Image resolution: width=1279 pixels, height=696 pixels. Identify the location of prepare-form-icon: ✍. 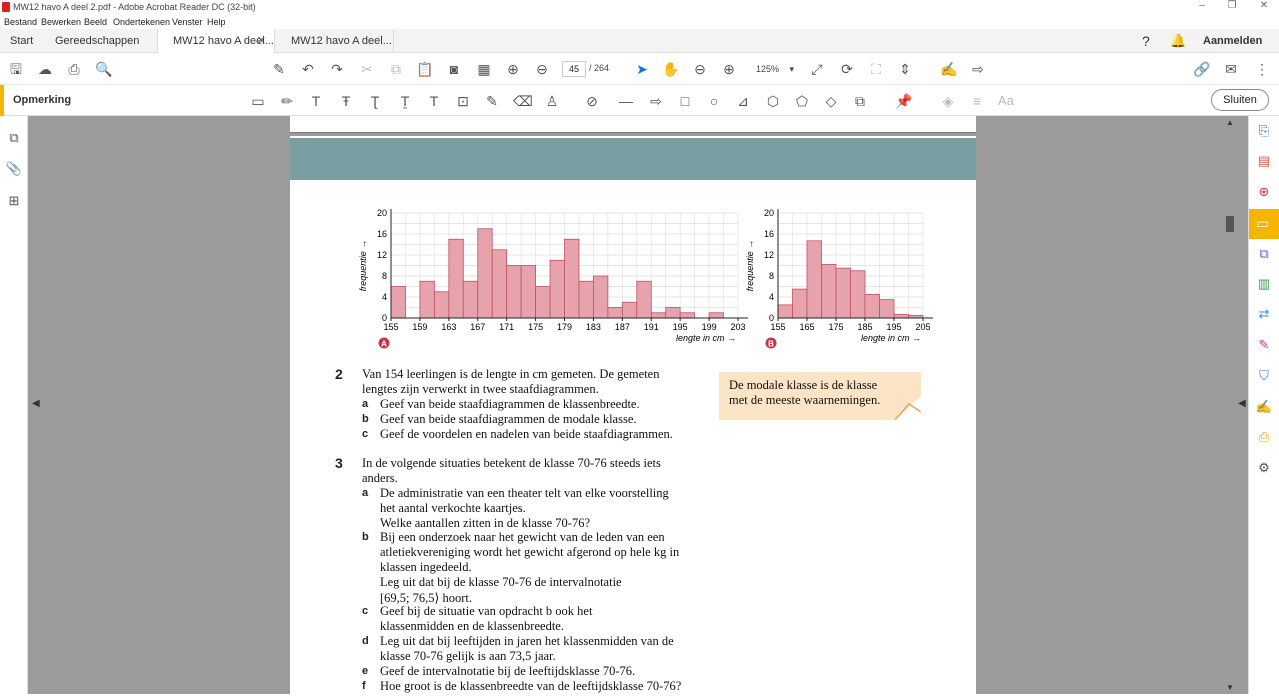
(1264, 408).